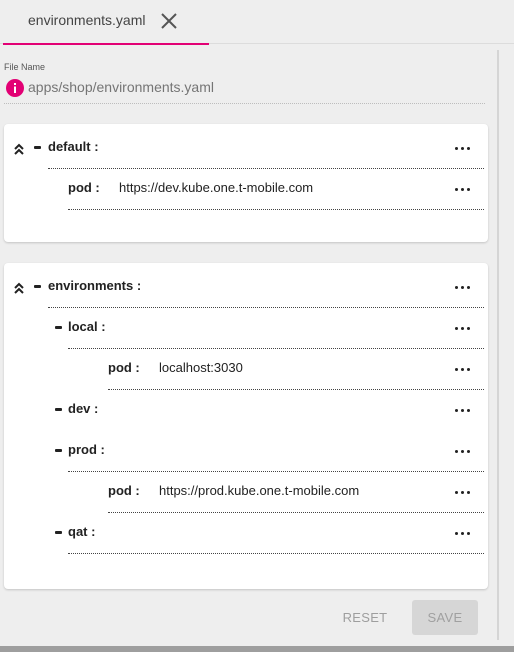 The height and width of the screenshot is (652, 514). What do you see at coordinates (257, 649) in the screenshot?
I see `bottom-edge` at bounding box center [257, 649].